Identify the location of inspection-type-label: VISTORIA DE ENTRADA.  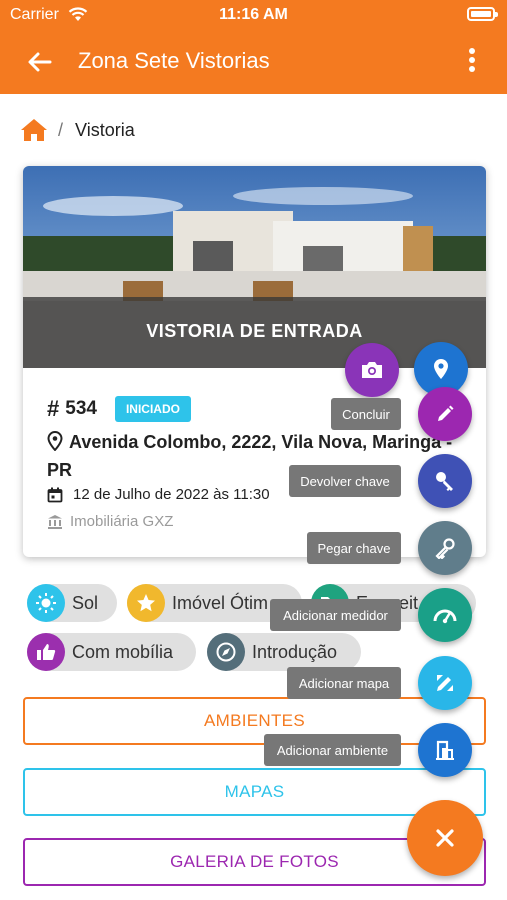
(254, 331).